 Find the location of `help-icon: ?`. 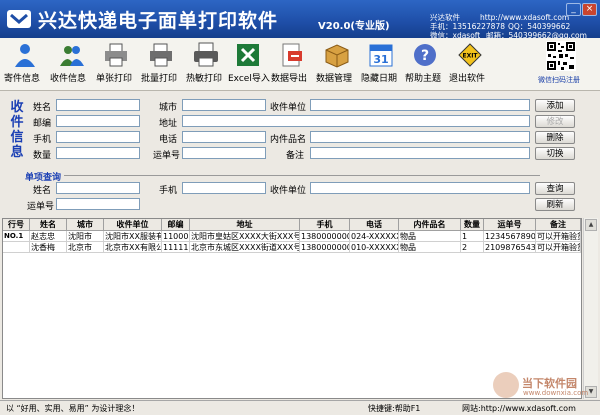

help-icon: ? is located at coordinates (425, 55).